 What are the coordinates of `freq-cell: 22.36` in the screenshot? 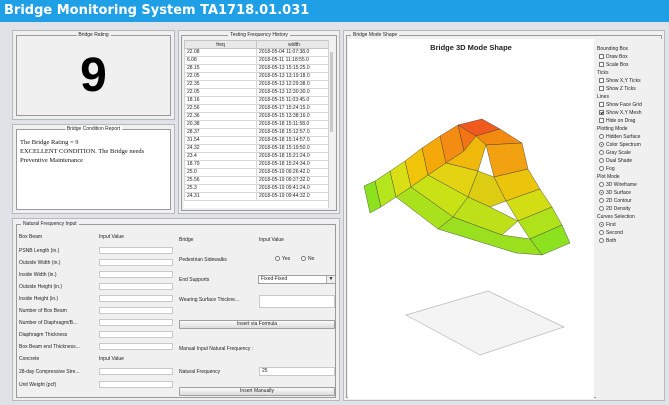 It's located at (220, 116).